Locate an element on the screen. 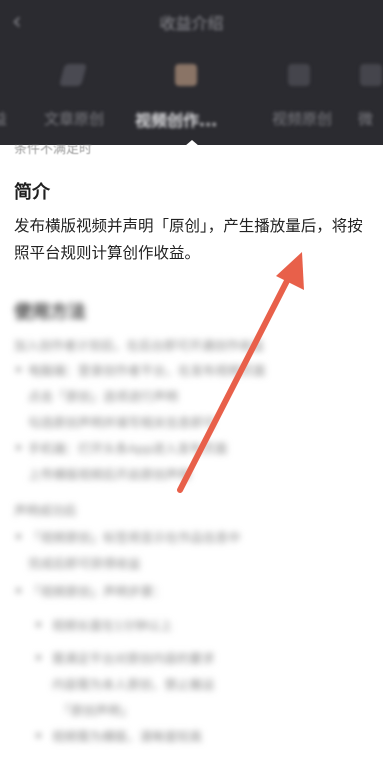  usage-line: 手机端：打开头条App进入发布页面 is located at coordinates (128, 448).